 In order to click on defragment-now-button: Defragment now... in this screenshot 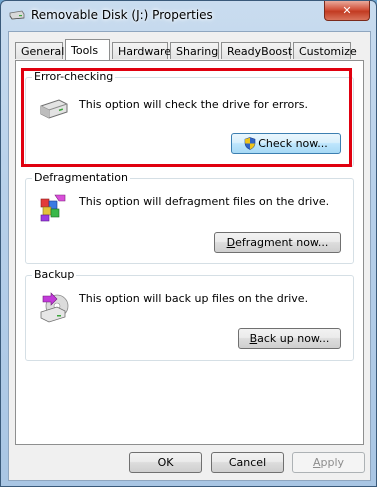, I will do `click(277, 242)`.